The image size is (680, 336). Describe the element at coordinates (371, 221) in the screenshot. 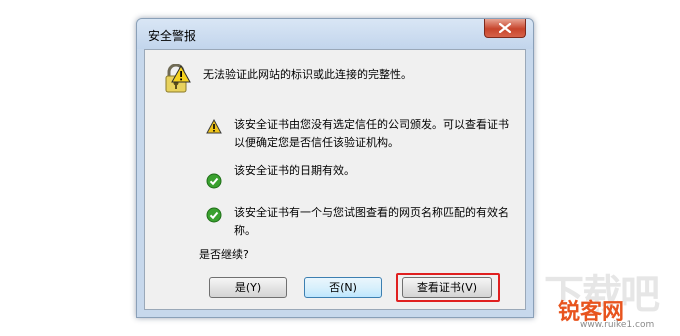

I see `item-name-match-text: 该安全证书有一个与您试图查看的网页名称匹配的有效名称。` at that location.